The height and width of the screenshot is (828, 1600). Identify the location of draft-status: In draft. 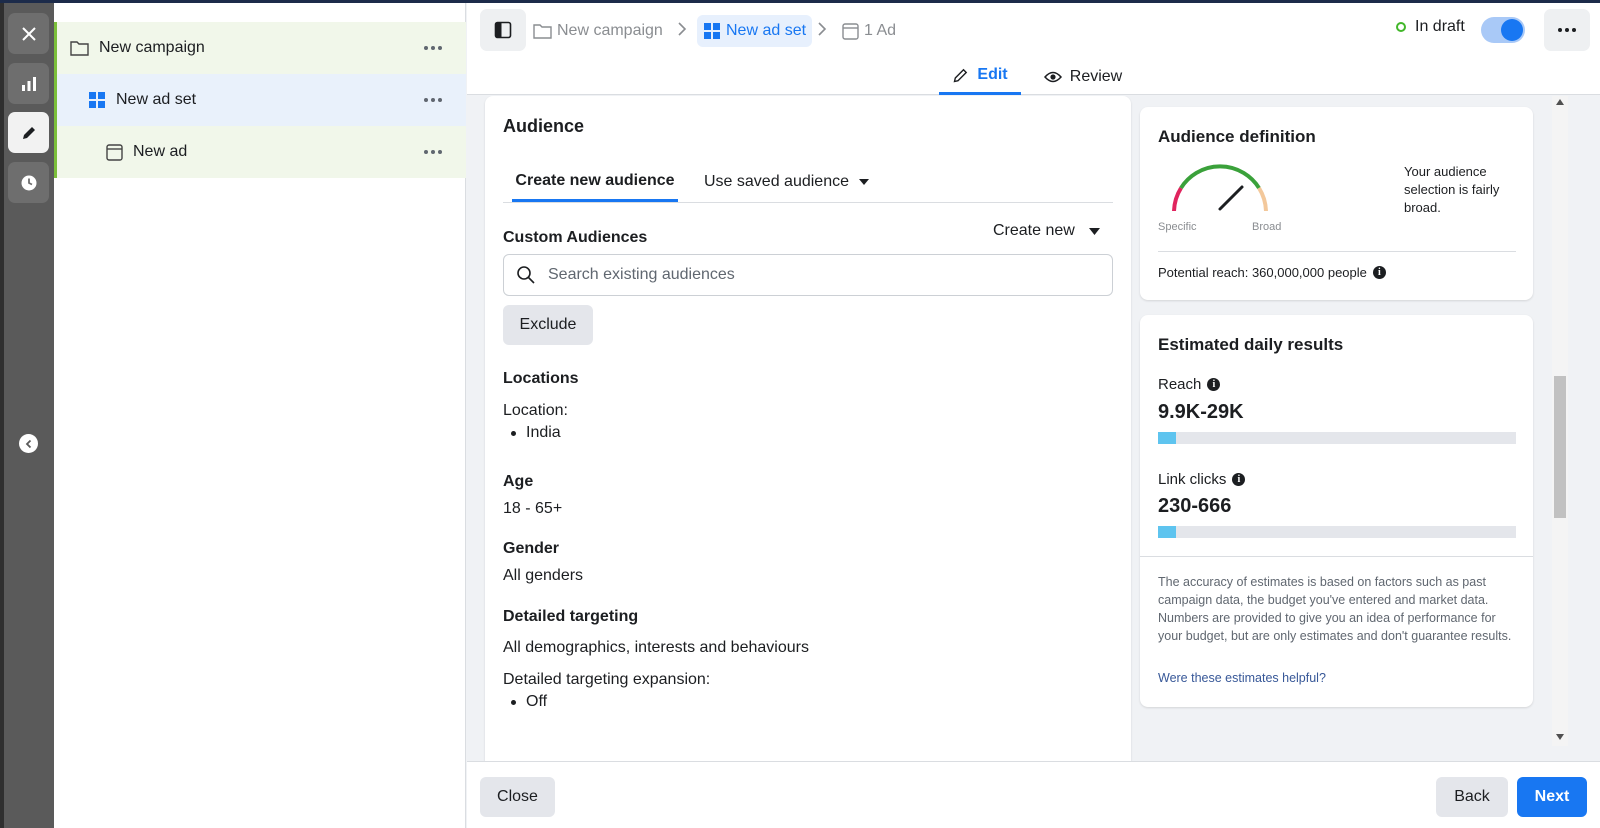
(1430, 27).